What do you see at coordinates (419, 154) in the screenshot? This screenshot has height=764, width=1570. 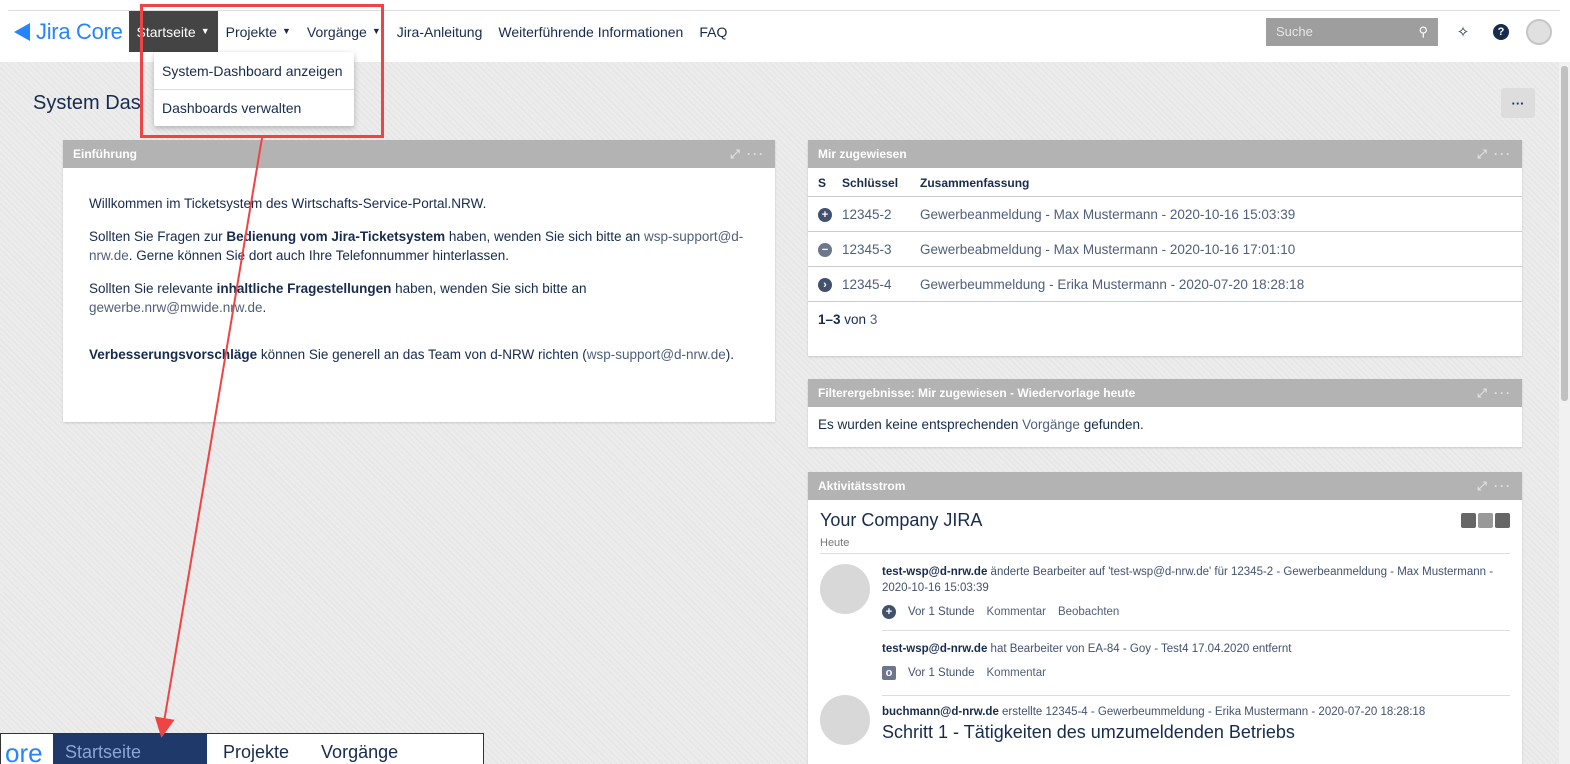 I see `gadget-header: Einführung ⤢ ···` at bounding box center [419, 154].